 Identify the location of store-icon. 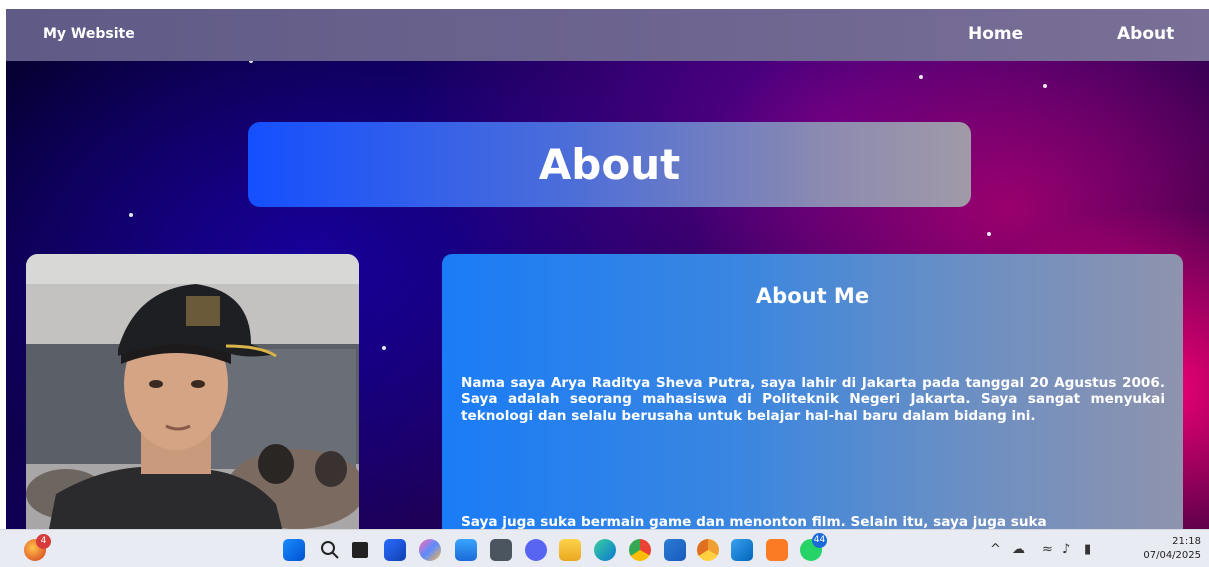
(395, 550).